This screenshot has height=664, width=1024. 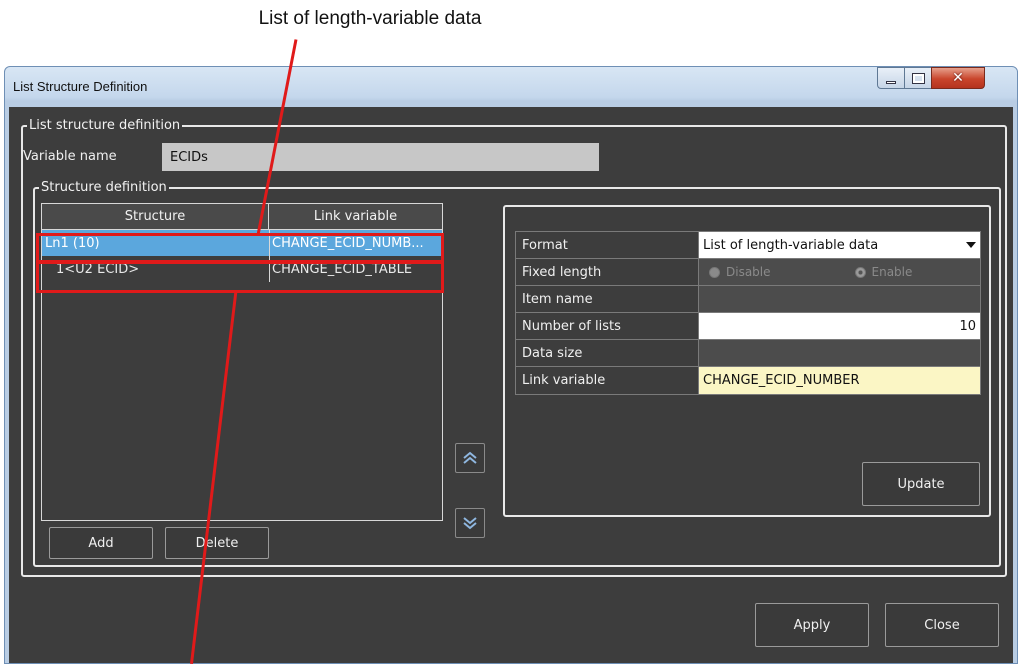 I want to click on update-button: Update, so click(x=921, y=484).